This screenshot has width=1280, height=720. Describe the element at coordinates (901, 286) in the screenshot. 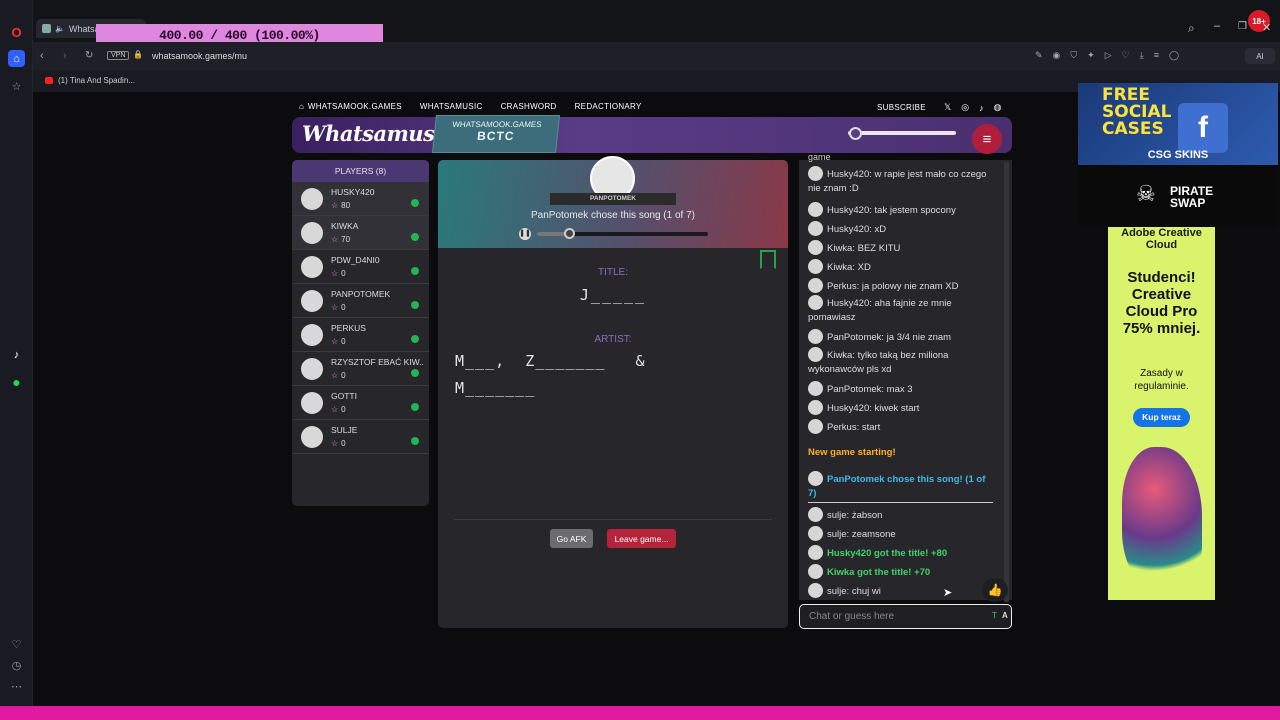

I see `chat-message: Perkus: ja polowy nie znam XD` at that location.